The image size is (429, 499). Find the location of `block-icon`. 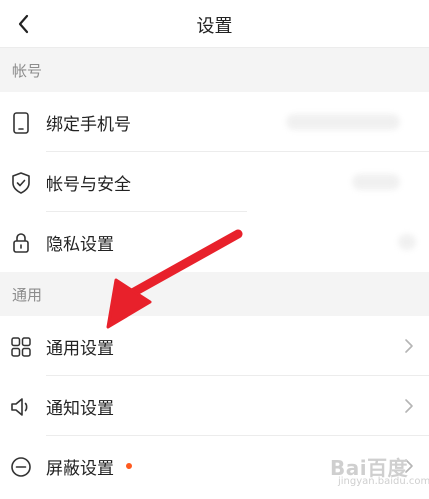

block-icon is located at coordinates (21, 467).